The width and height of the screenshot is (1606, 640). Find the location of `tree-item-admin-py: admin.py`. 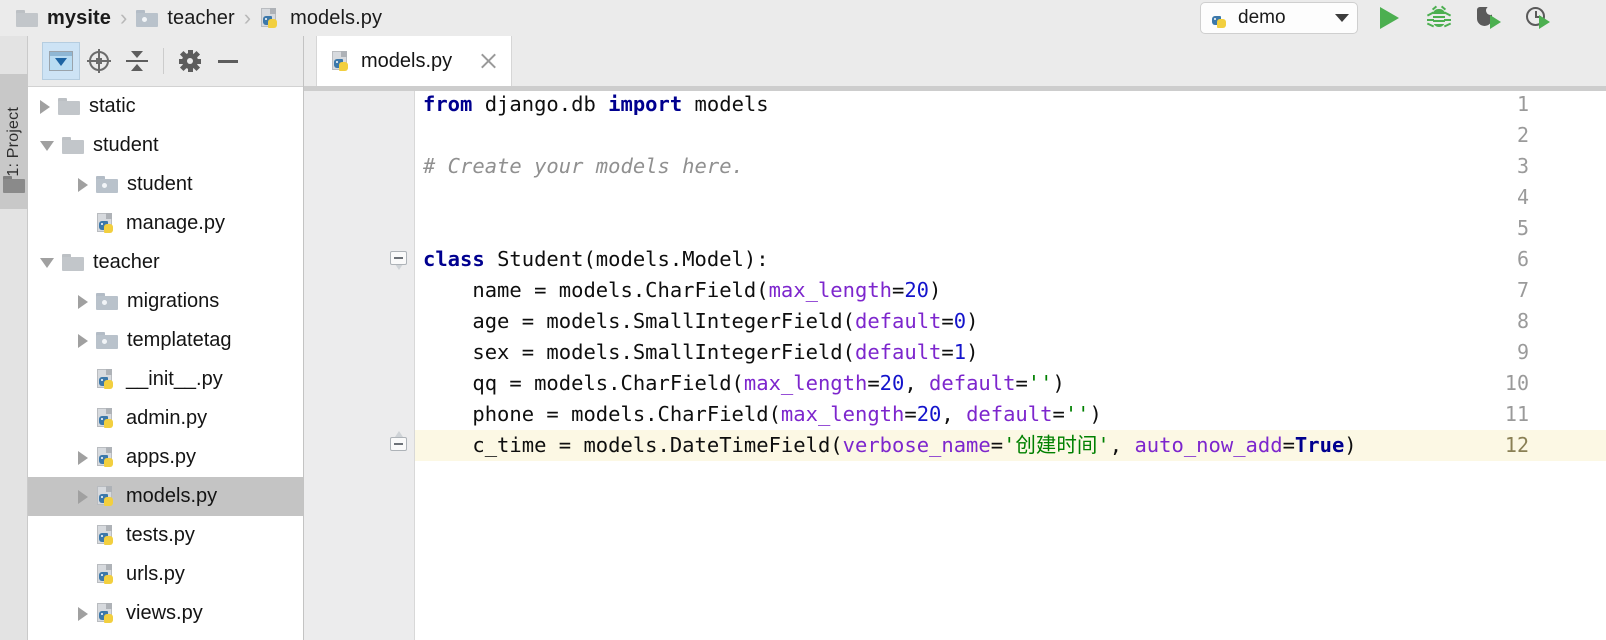

tree-item-admin-py: admin.py is located at coordinates (165, 418).